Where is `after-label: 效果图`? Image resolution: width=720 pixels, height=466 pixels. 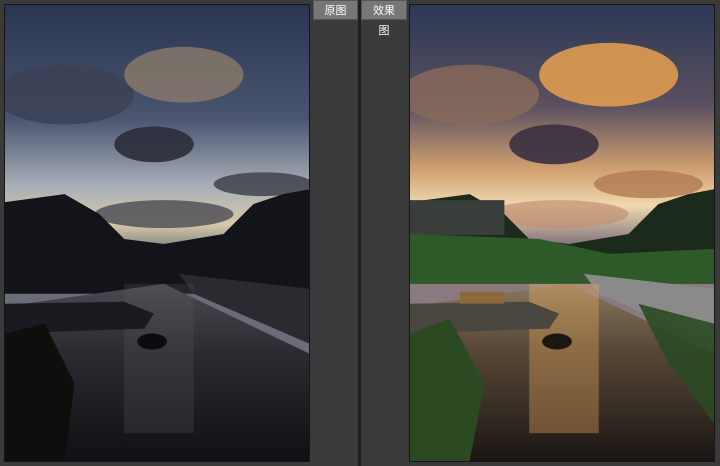 after-label: 效果图 is located at coordinates (384, 18).